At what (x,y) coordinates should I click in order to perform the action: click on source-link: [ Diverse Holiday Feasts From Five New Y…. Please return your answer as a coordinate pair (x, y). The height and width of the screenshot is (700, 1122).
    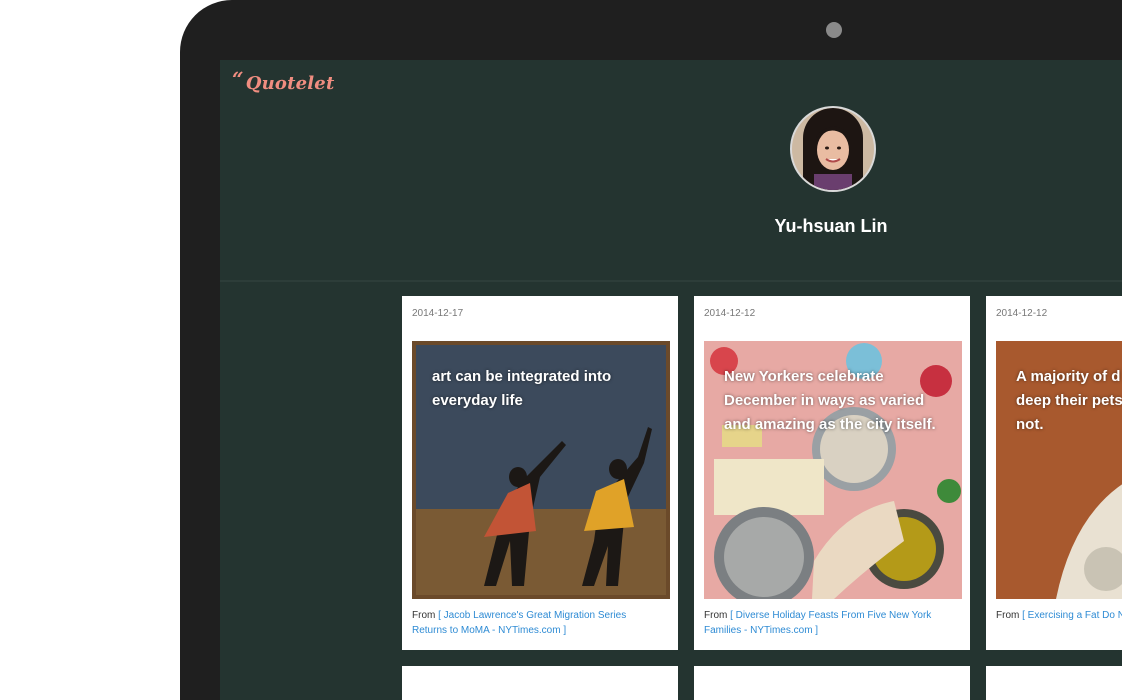
    Looking at the image, I should click on (817, 623).